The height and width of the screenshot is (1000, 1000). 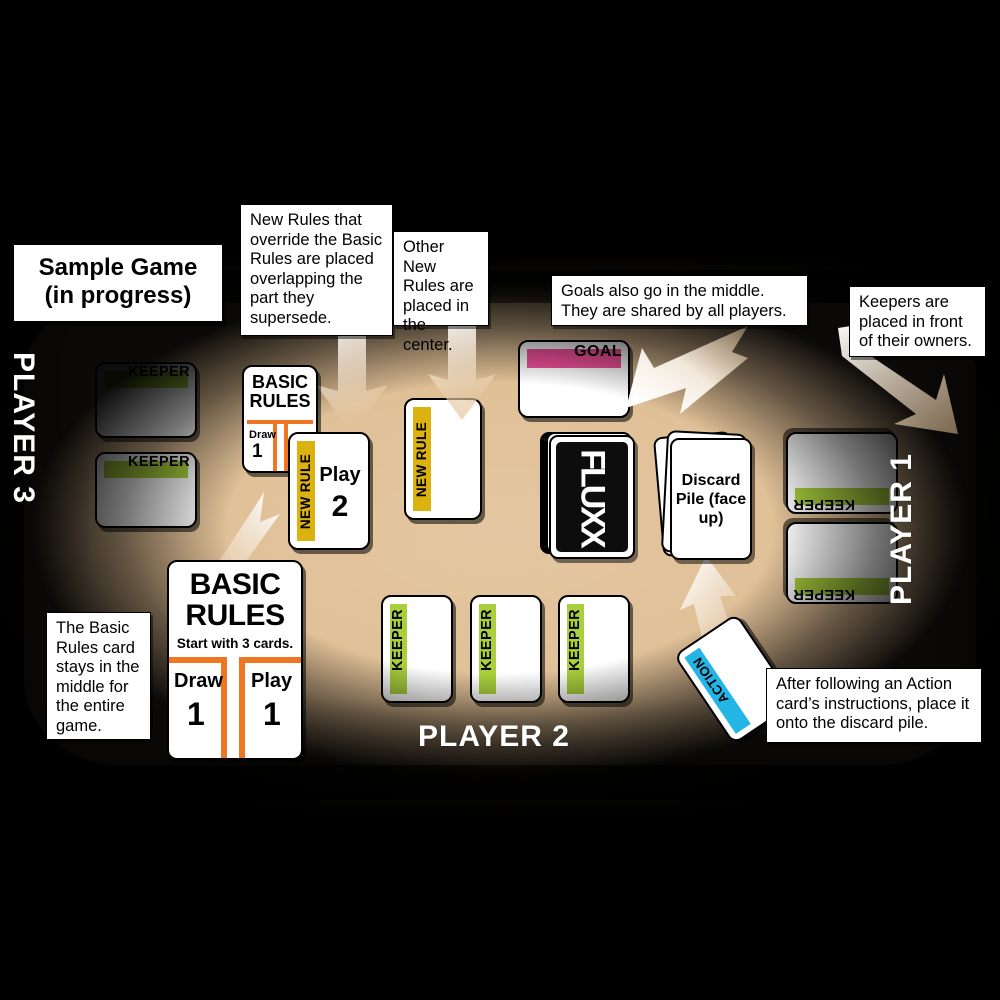 What do you see at coordinates (235, 643) in the screenshot?
I see `basic-rules-subtitle: Start with 3 cards.` at bounding box center [235, 643].